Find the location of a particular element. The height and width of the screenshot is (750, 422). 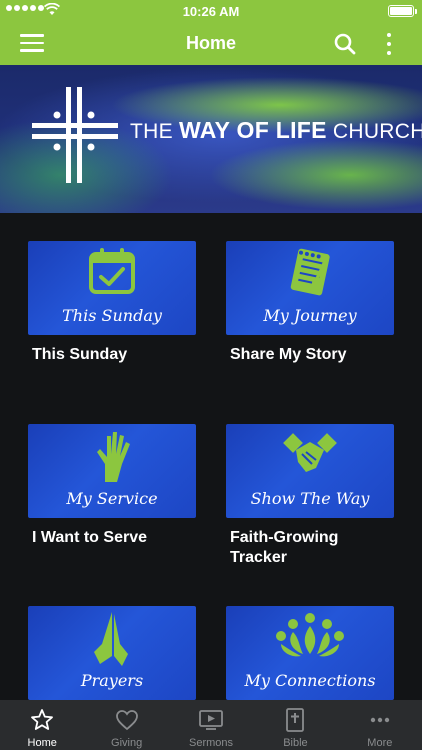

raised-hand-icon is located at coordinates (113, 457).